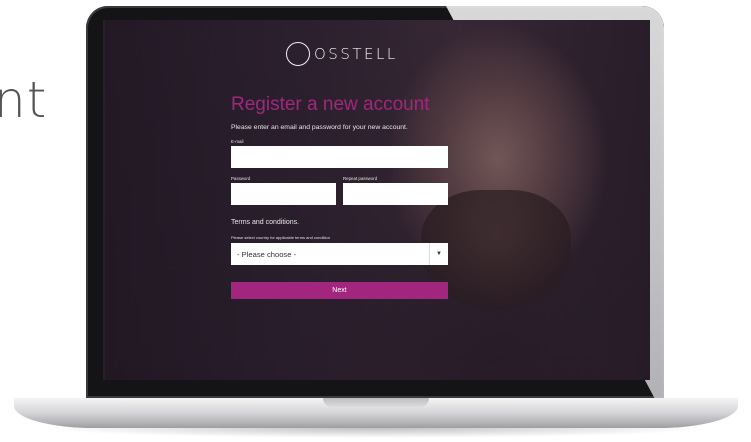  I want to click on backdrop-text: nt, so click(24, 100).